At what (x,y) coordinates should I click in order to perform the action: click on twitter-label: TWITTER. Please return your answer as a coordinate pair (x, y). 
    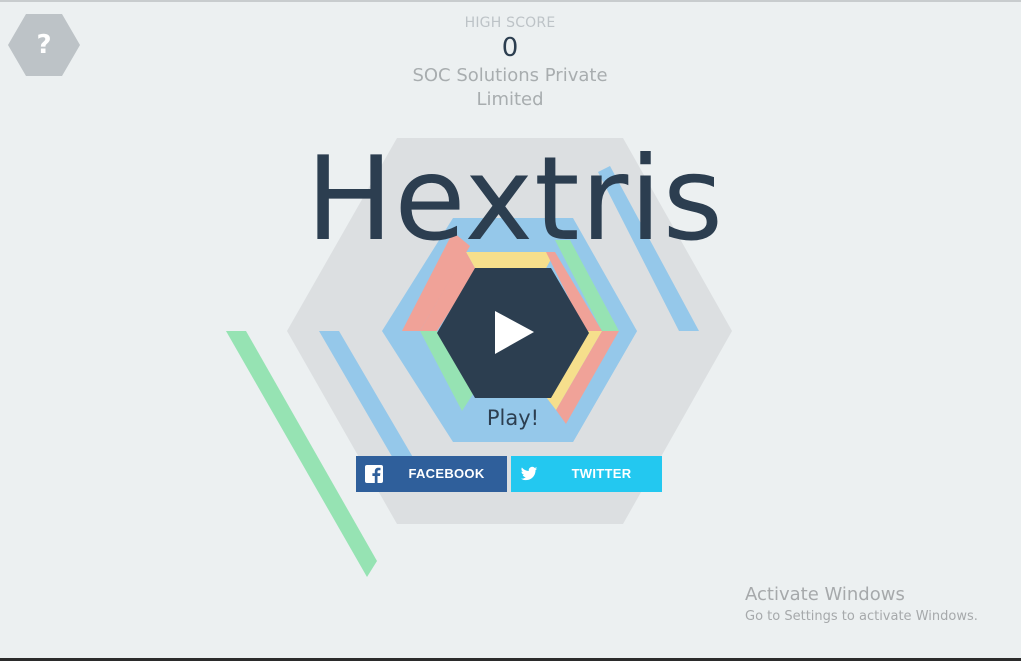
    Looking at the image, I should click on (601, 473).